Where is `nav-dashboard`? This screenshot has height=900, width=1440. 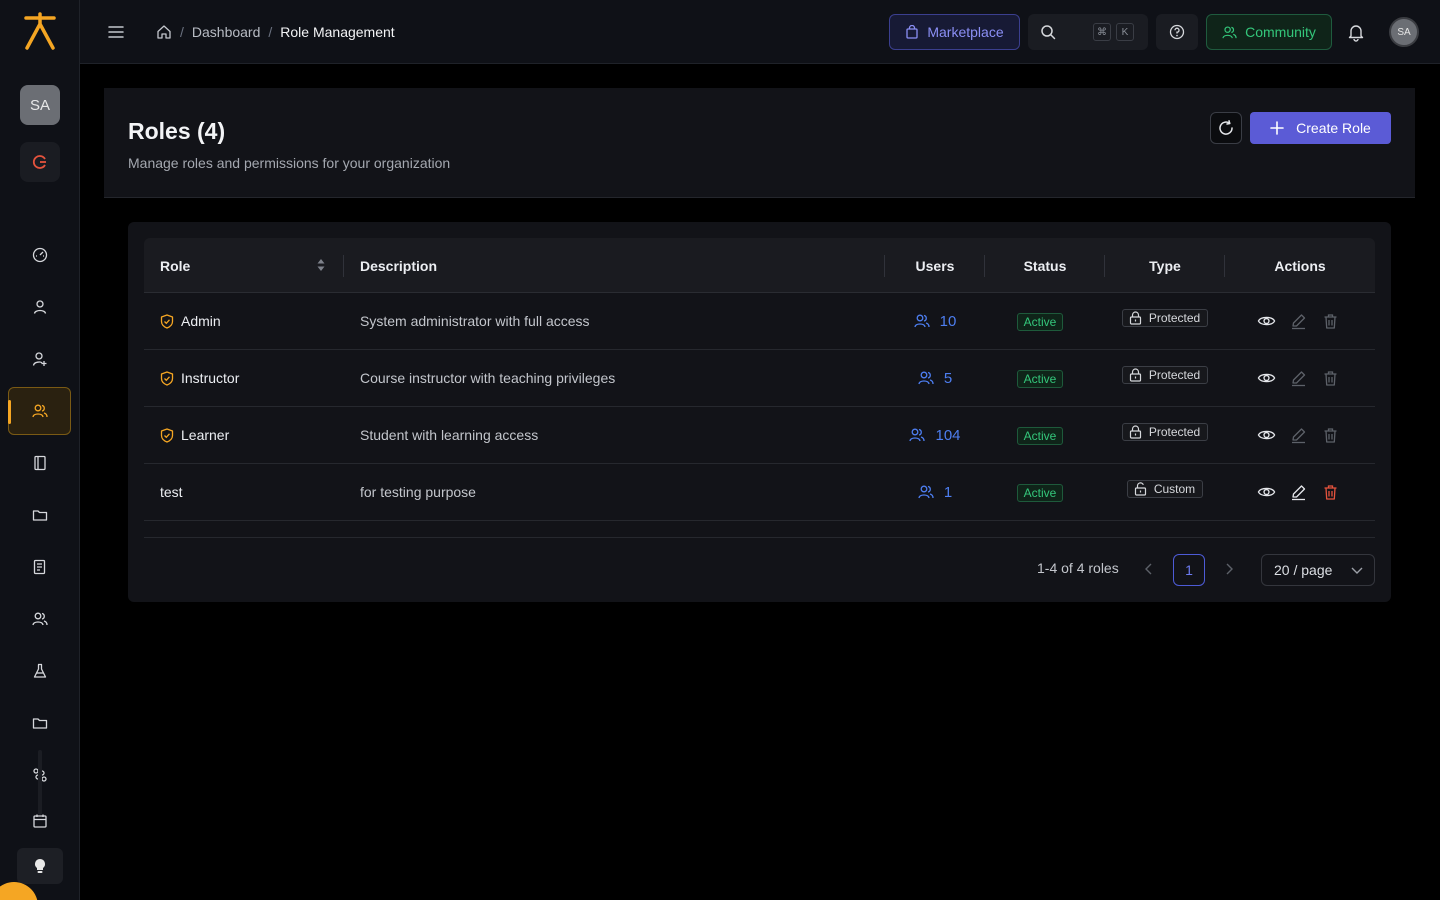
nav-dashboard is located at coordinates (39, 255).